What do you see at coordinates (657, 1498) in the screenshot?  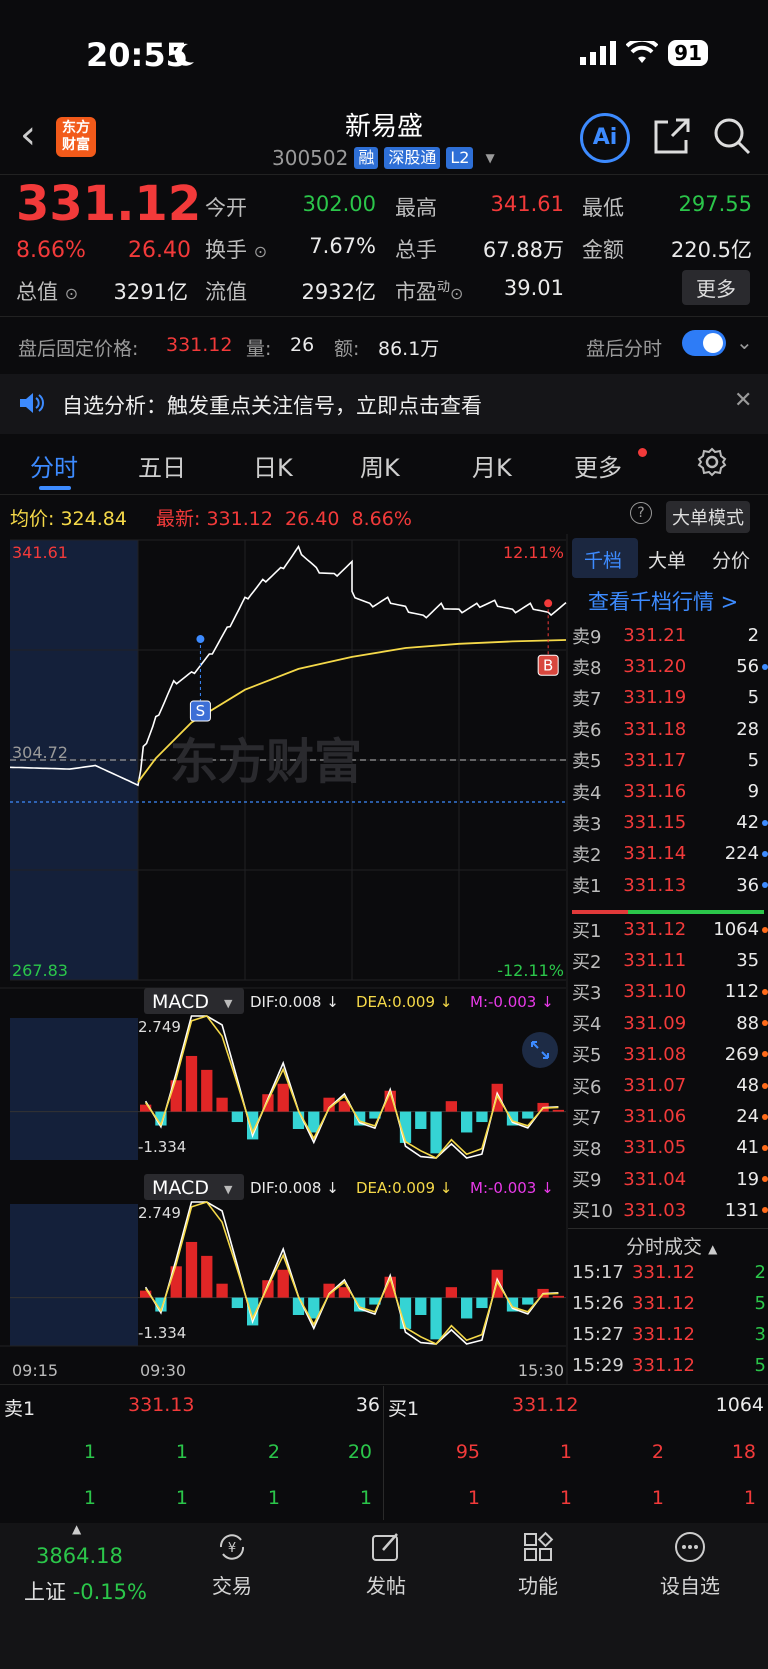 I see `depth-bid-queue-item: 1` at bounding box center [657, 1498].